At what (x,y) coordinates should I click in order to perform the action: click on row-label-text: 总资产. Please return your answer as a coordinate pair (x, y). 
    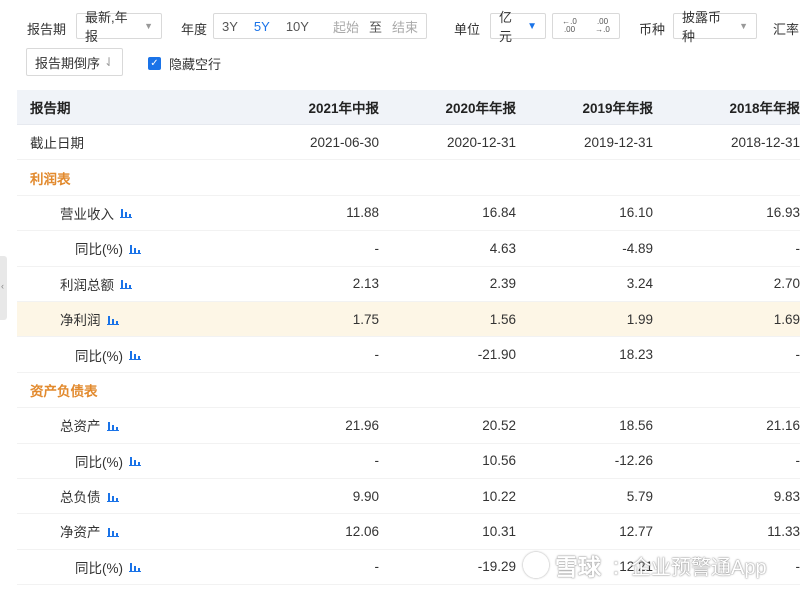
    Looking at the image, I should click on (80, 427).